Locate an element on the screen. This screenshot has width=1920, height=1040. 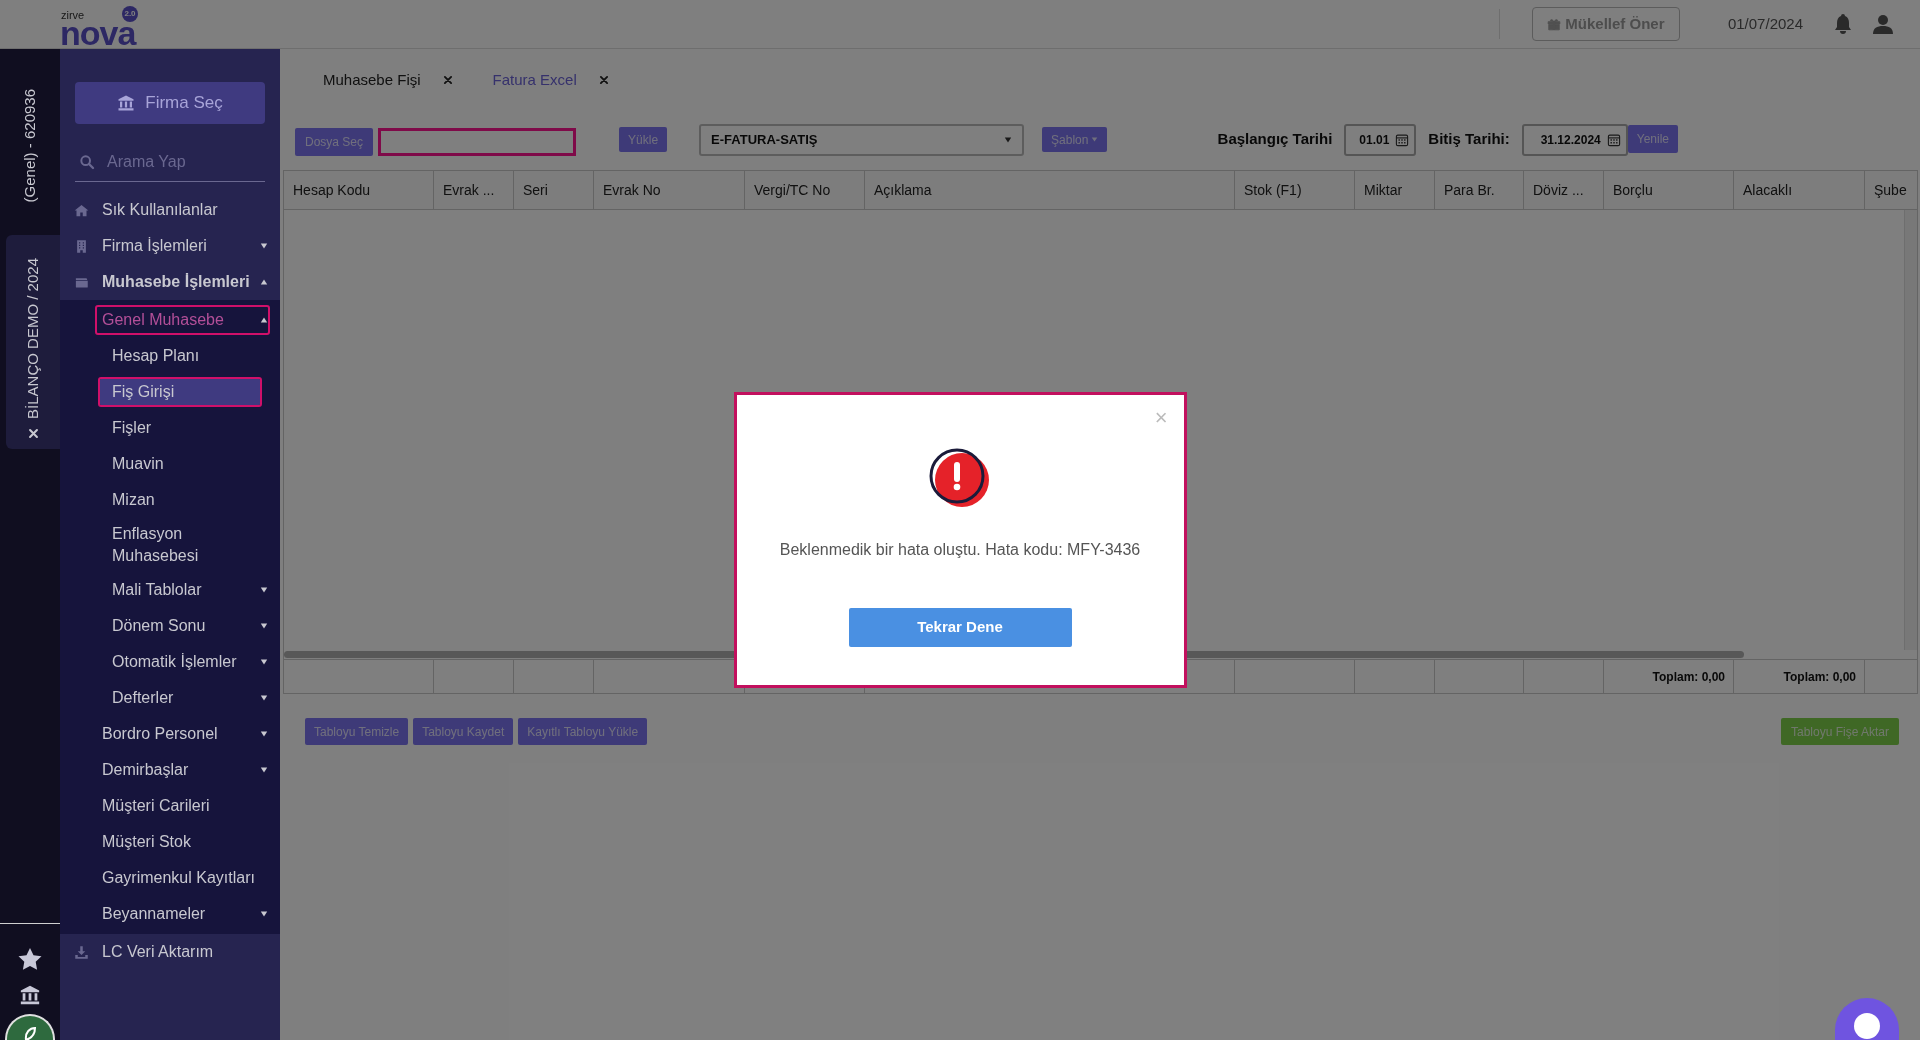
column-header: Borçlu is located at coordinates (1669, 190).